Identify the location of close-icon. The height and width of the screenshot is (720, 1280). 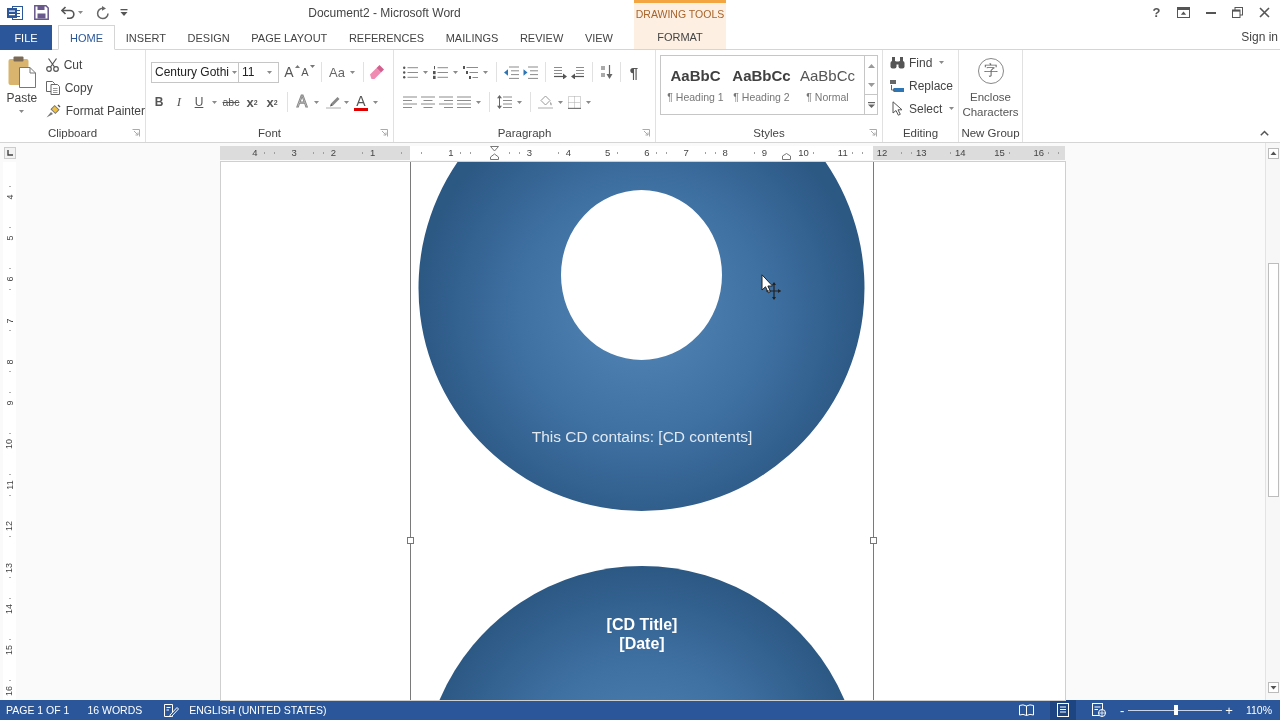
(1264, 12).